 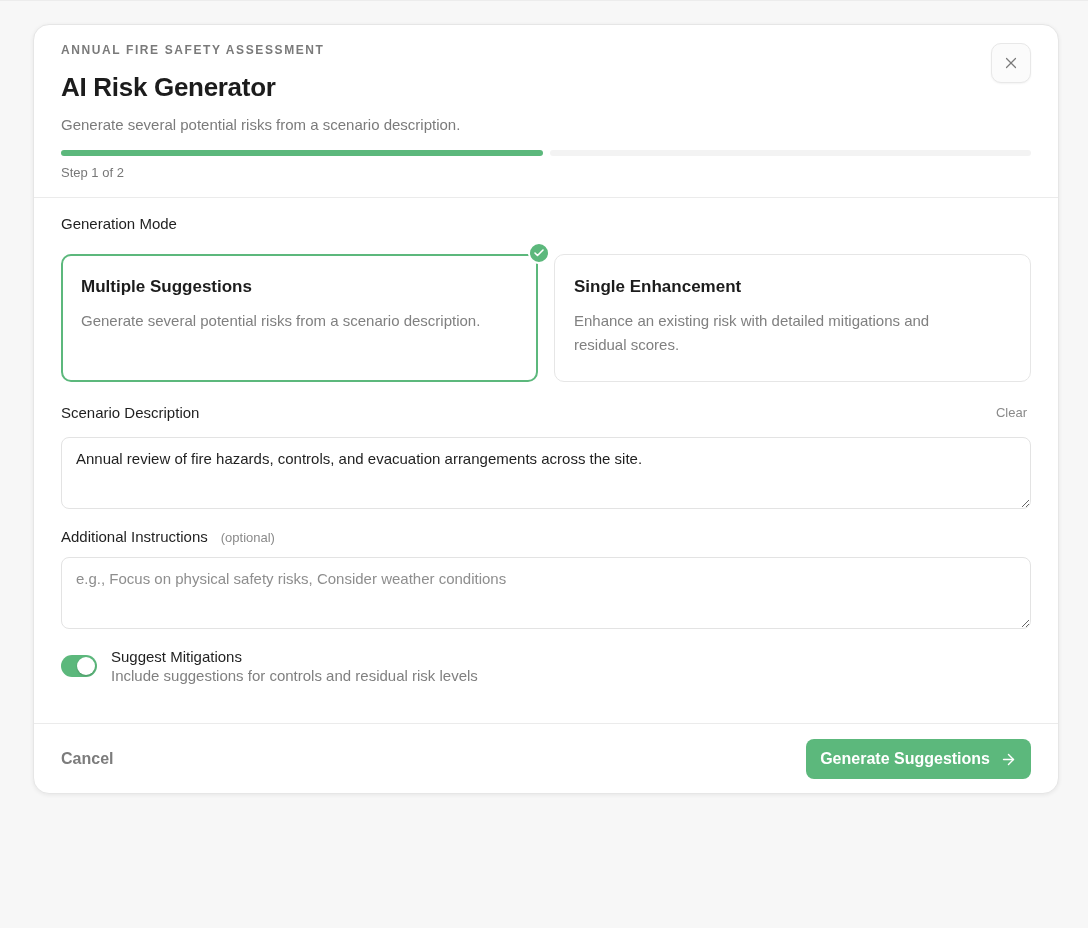 I want to click on toggle-description: Include suggestions for controls and residual risk levels, so click(x=294, y=675).